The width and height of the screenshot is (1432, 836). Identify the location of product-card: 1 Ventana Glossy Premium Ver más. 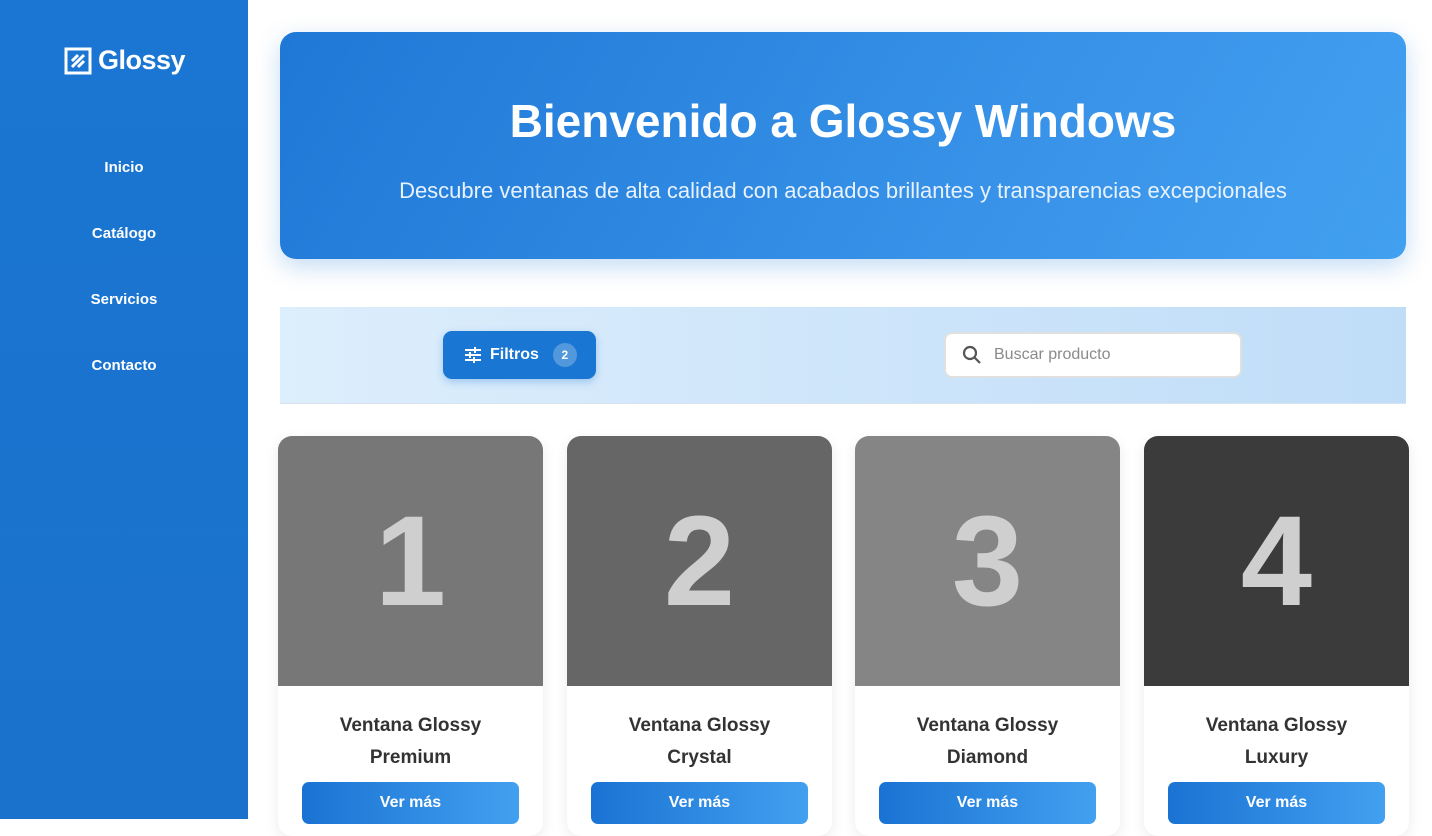
(410, 636).